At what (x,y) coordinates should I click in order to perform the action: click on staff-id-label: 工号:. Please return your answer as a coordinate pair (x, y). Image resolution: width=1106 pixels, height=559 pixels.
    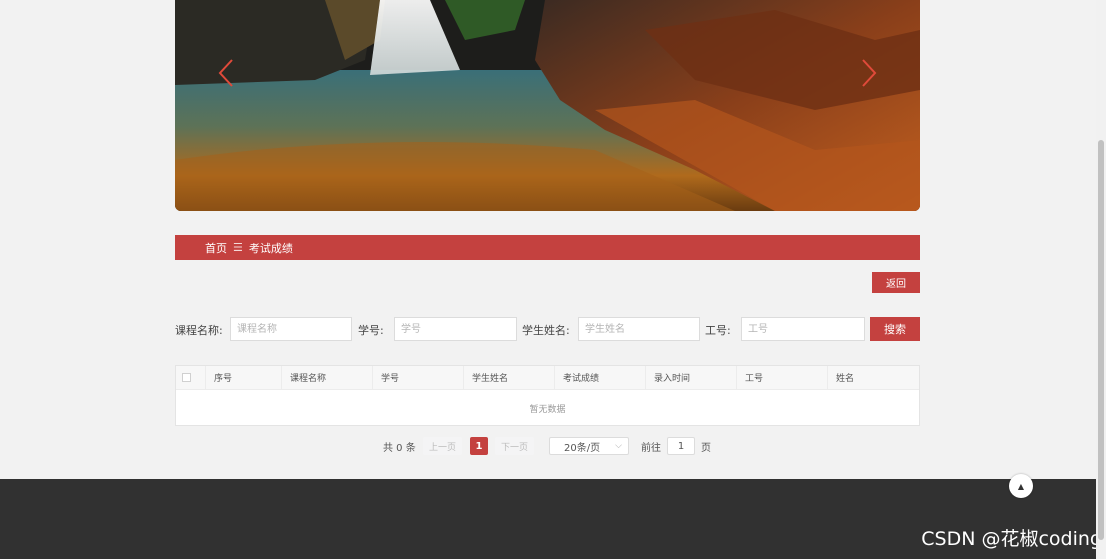
    Looking at the image, I should click on (718, 330).